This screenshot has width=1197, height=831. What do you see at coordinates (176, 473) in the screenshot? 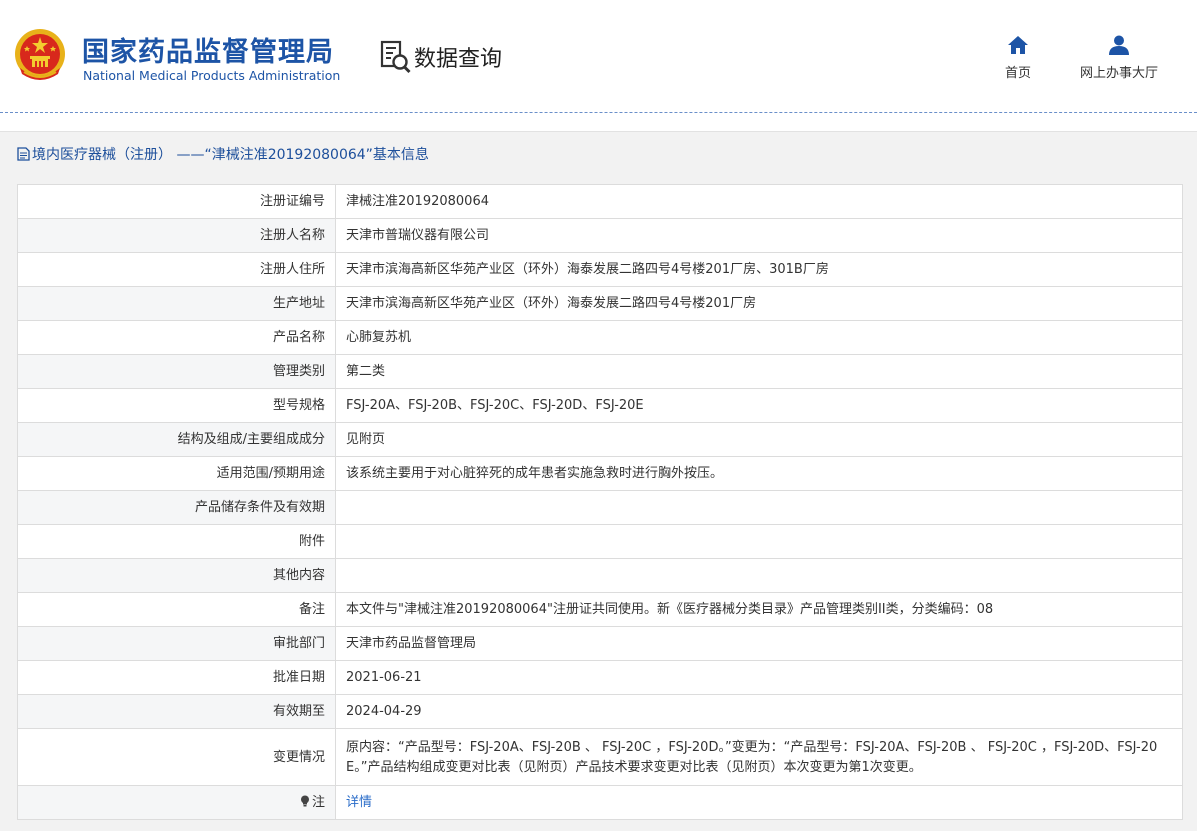
I see `row-label: 适用范围/预期用途` at bounding box center [176, 473].